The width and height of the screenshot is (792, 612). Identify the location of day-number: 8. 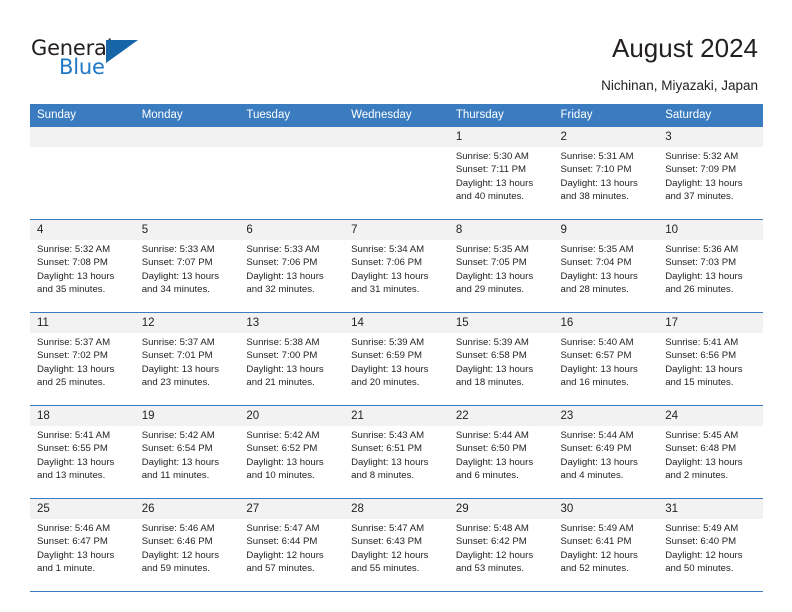
(501, 230).